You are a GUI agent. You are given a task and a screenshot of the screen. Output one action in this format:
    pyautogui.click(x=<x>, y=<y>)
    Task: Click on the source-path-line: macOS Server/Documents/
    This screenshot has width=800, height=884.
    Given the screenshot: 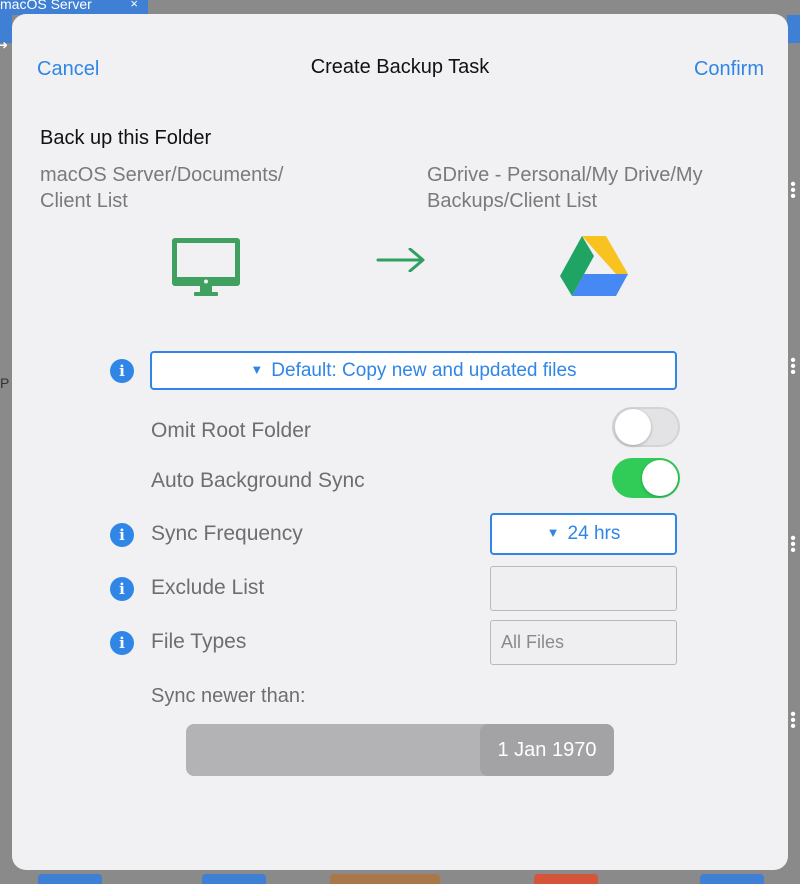 What is the action you would take?
    pyautogui.click(x=162, y=175)
    